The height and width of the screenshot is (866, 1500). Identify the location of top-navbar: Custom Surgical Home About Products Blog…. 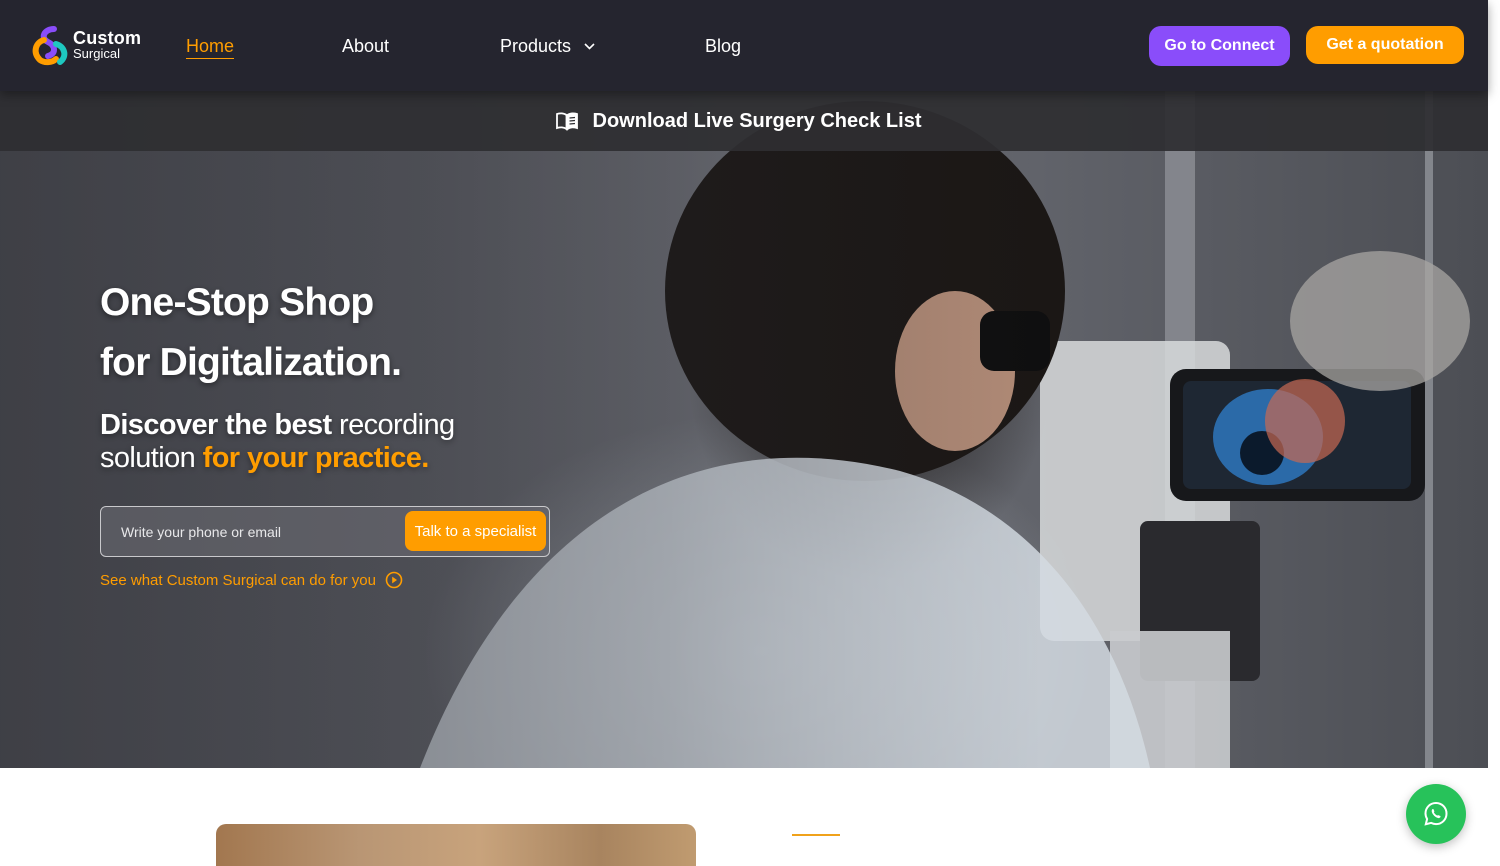
(744, 45).